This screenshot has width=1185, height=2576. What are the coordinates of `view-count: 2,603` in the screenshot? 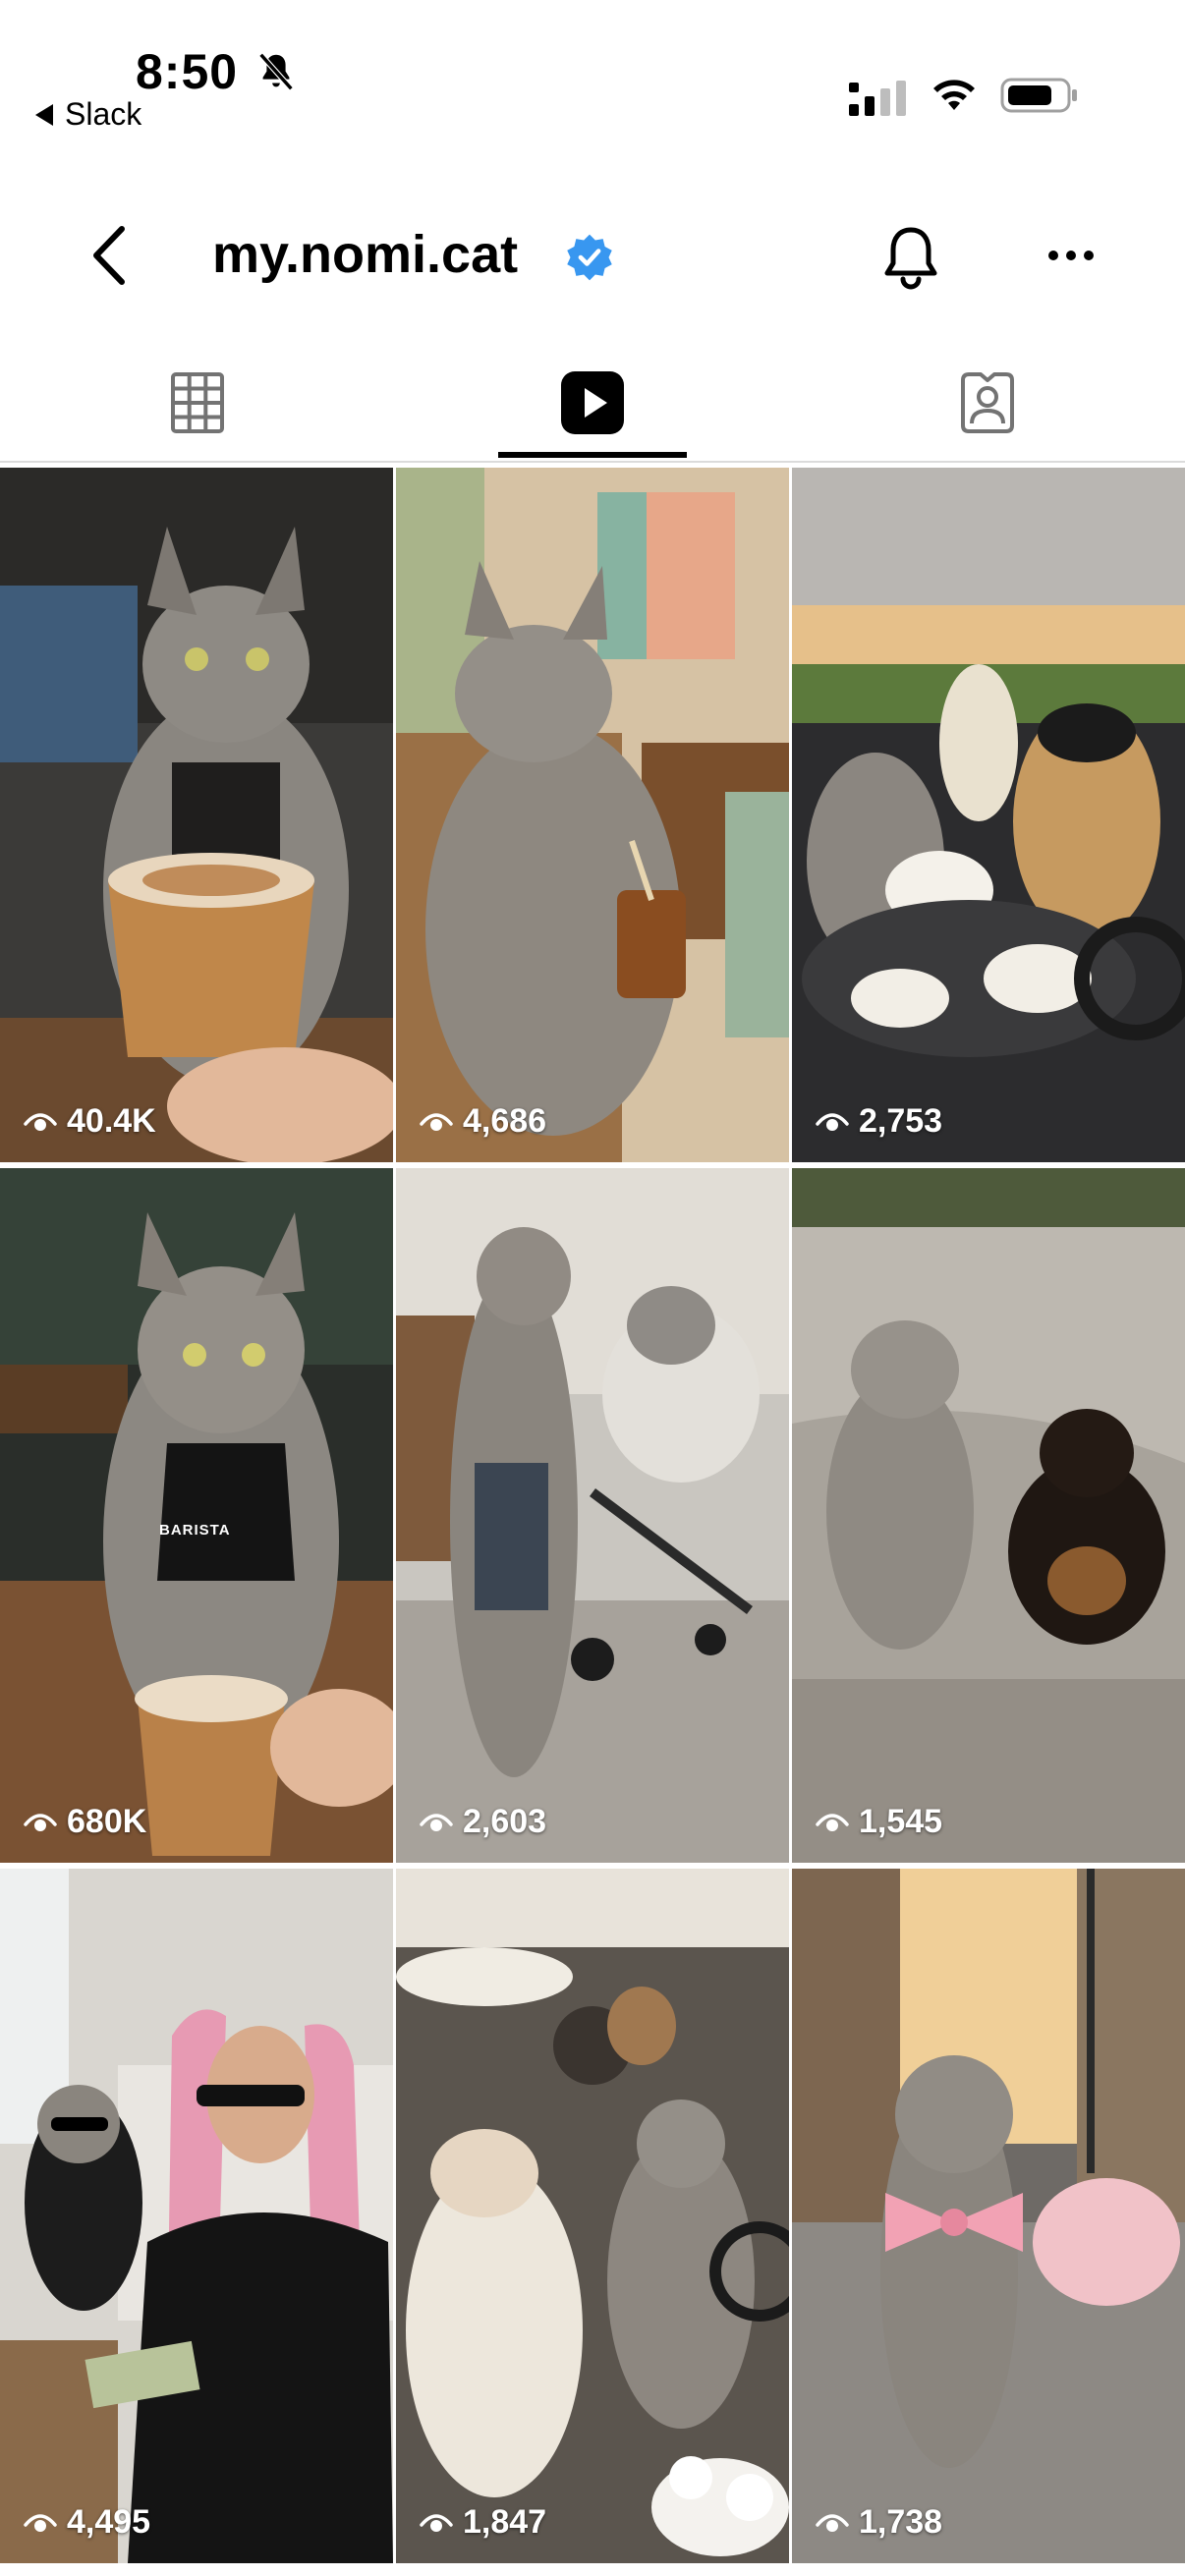 It's located at (483, 1822).